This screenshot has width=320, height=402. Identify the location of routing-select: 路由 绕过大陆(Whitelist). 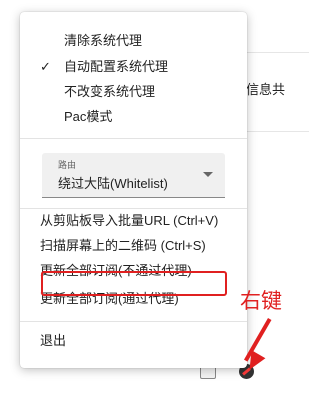
(133, 175).